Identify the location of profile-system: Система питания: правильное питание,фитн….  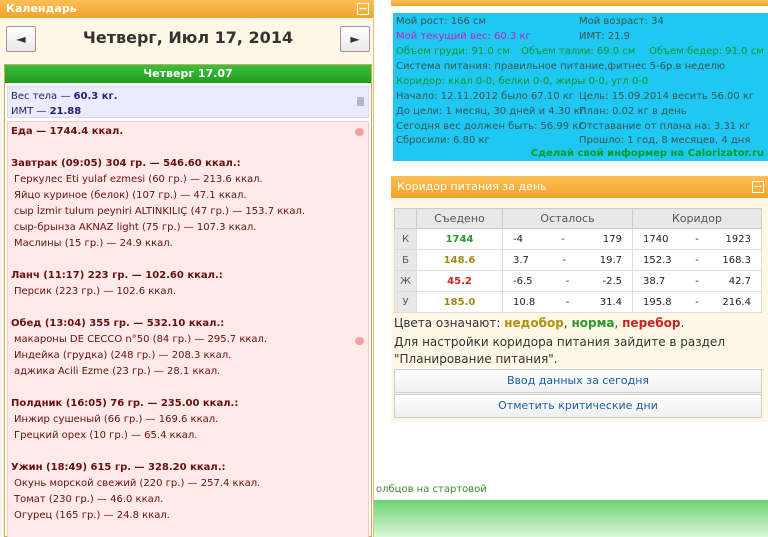
(561, 66).